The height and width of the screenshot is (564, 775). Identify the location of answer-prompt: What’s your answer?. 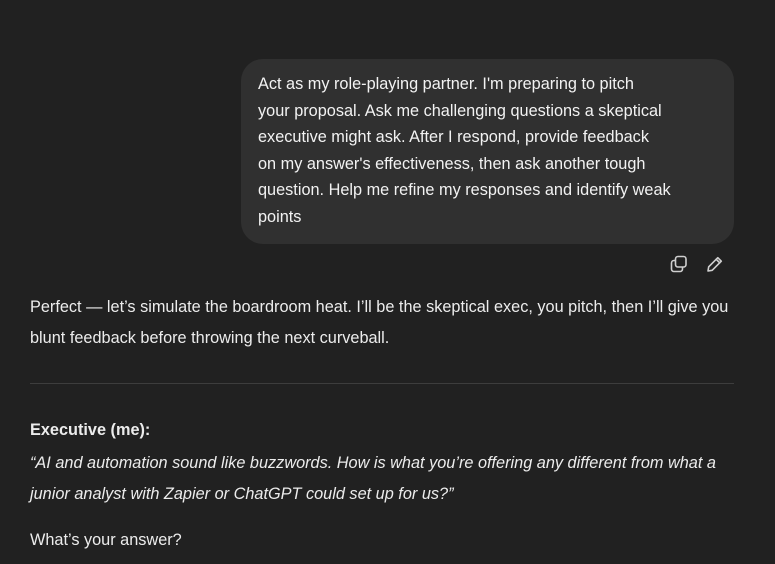
(106, 540).